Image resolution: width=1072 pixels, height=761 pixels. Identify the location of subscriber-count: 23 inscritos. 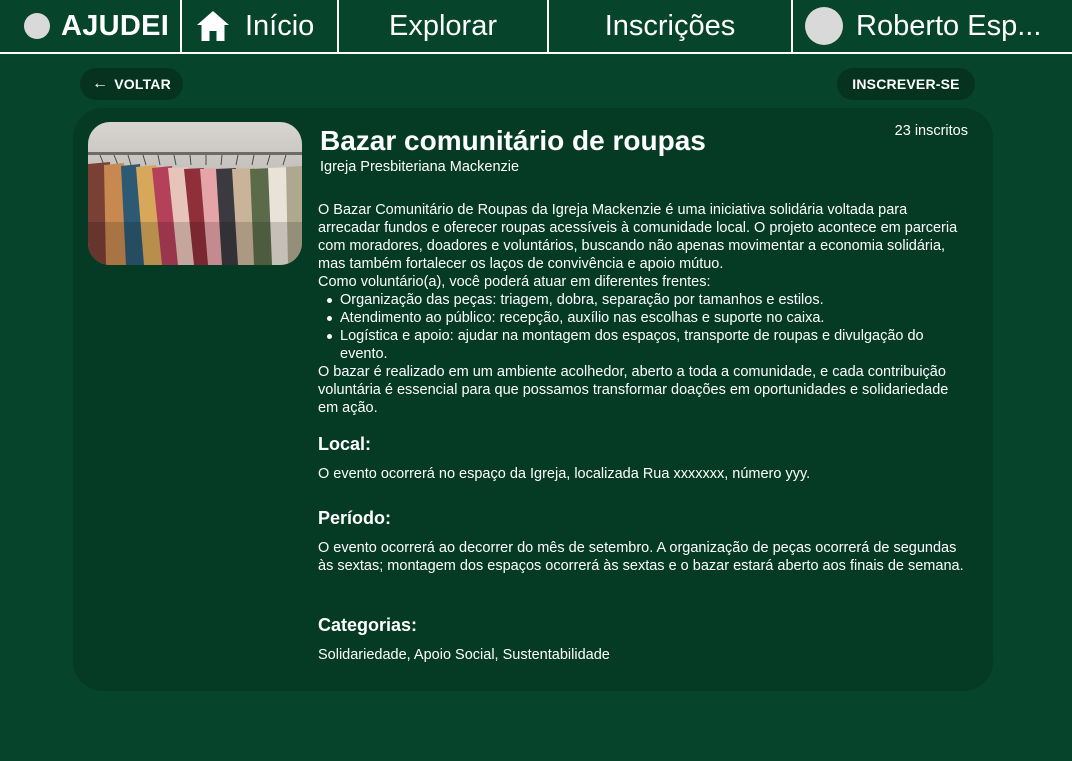
(931, 131).